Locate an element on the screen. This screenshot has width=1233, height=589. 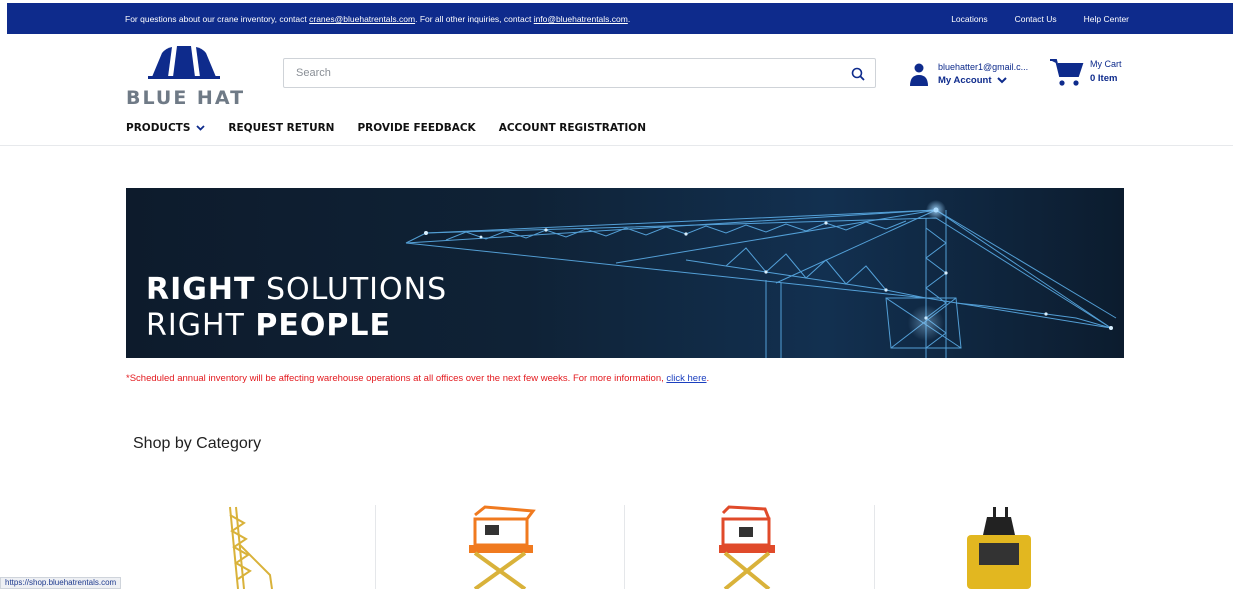
crane-icon is located at coordinates (251, 547).